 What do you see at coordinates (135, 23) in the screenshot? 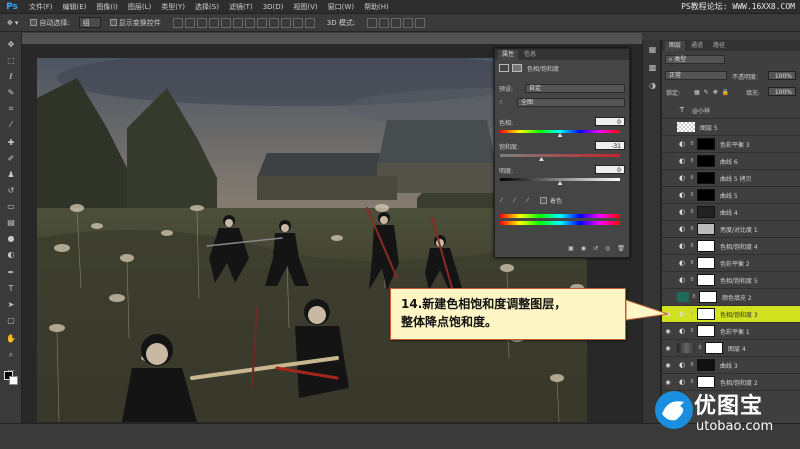
I see `show-transform-toggle: 显示变换控件` at bounding box center [135, 23].